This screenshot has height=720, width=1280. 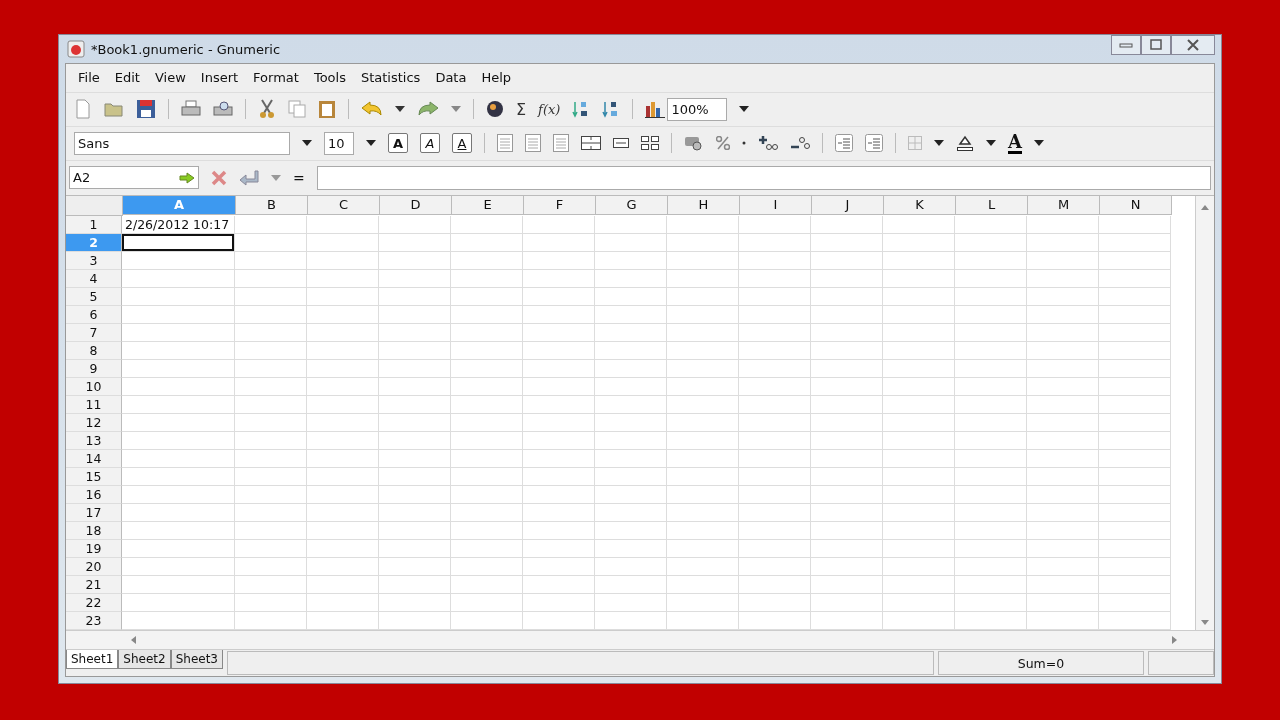 What do you see at coordinates (800, 143) in the screenshot?
I see `decrease-decimals-icon` at bounding box center [800, 143].